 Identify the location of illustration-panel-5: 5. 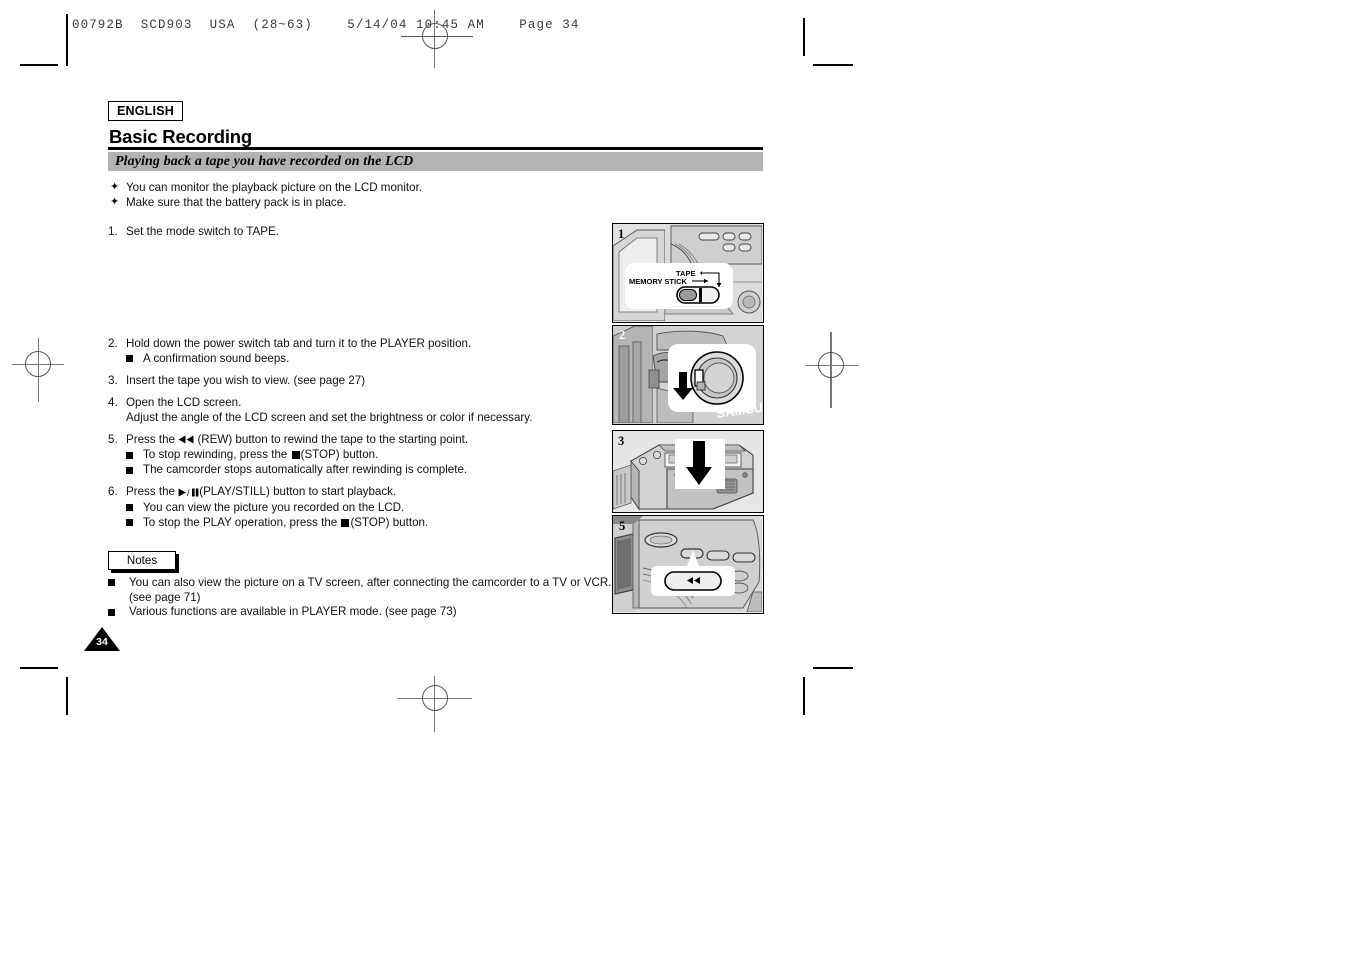
(688, 564).